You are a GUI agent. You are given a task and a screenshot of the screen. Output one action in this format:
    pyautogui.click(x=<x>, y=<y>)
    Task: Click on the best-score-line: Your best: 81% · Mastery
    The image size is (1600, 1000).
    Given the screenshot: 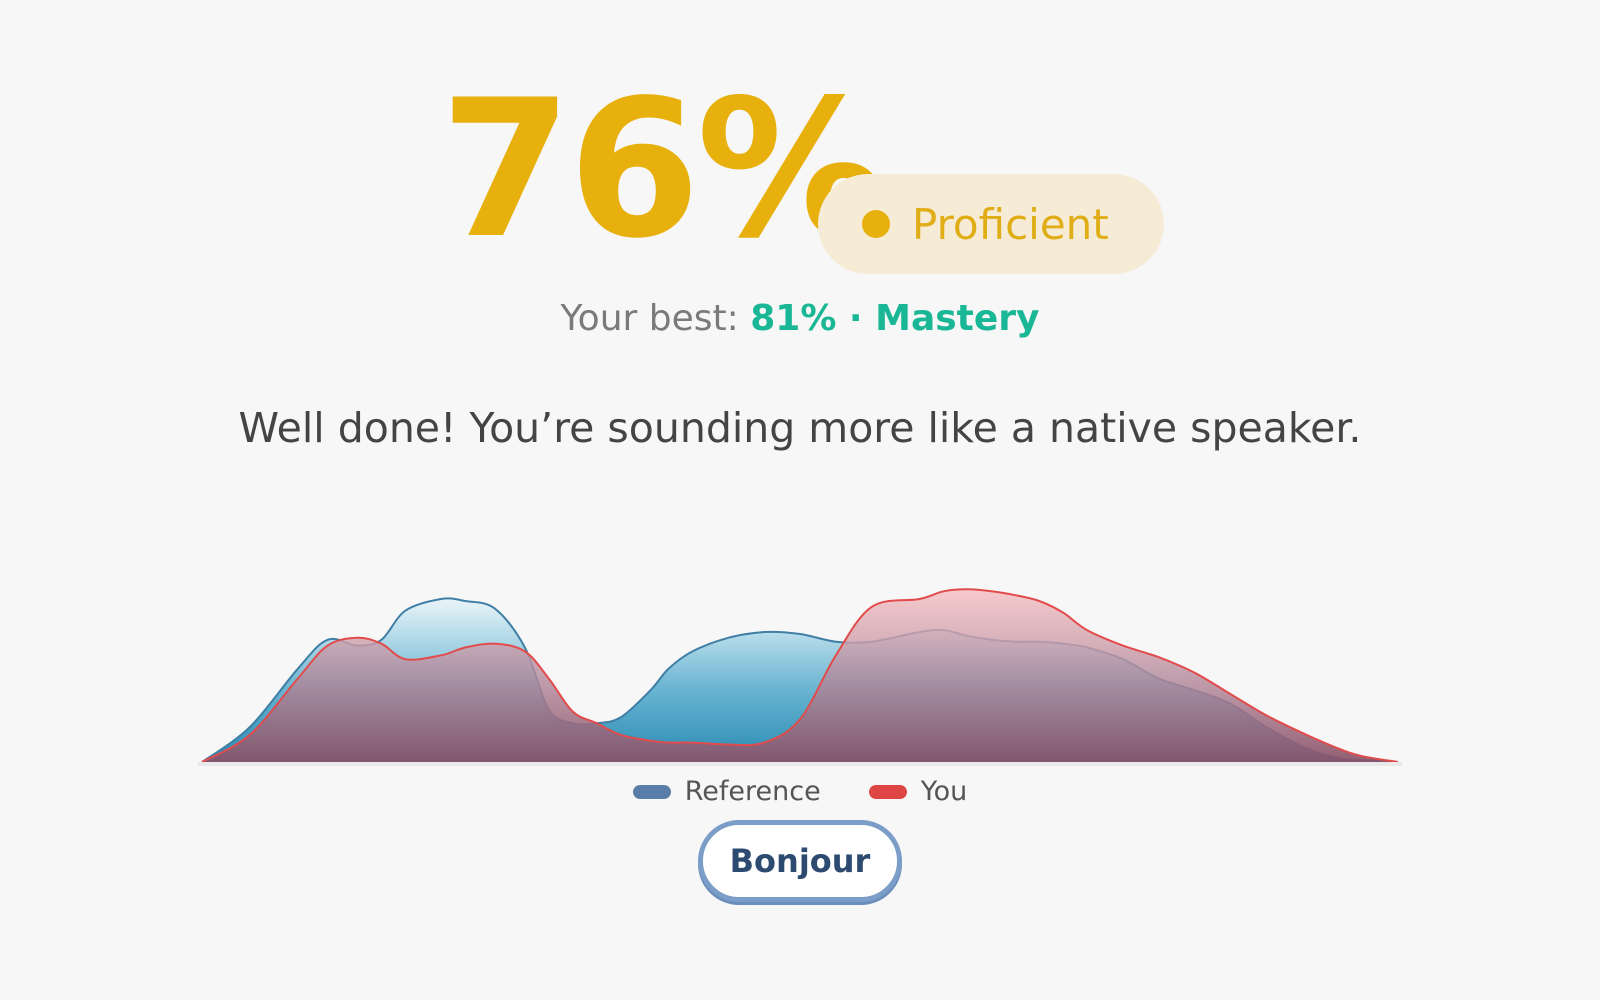 What is the action you would take?
    pyautogui.click(x=800, y=318)
    